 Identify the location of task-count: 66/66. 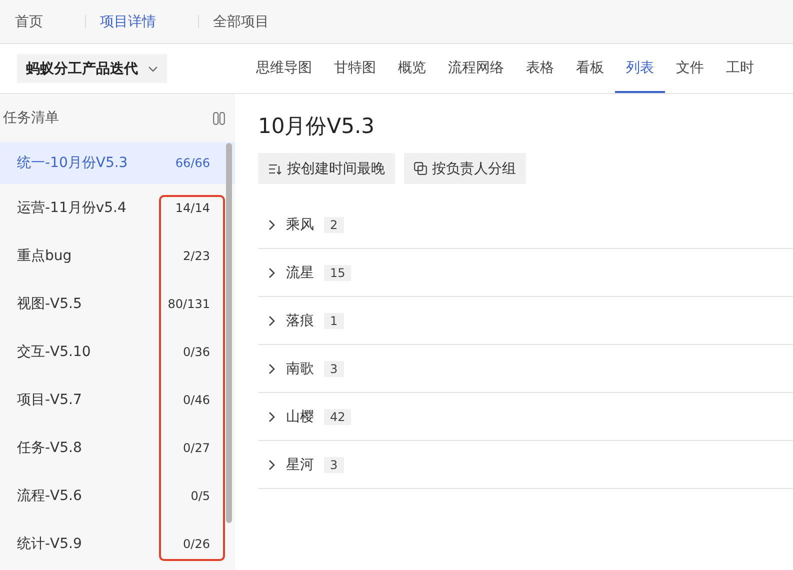
(192, 163).